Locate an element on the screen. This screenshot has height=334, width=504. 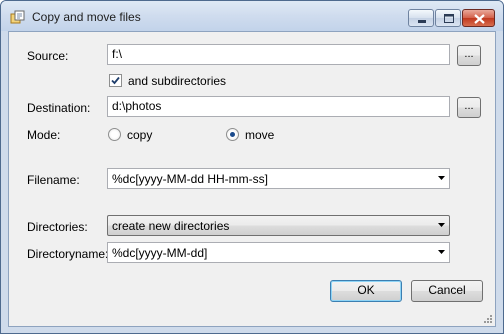
minimize-icon is located at coordinates (422, 21).